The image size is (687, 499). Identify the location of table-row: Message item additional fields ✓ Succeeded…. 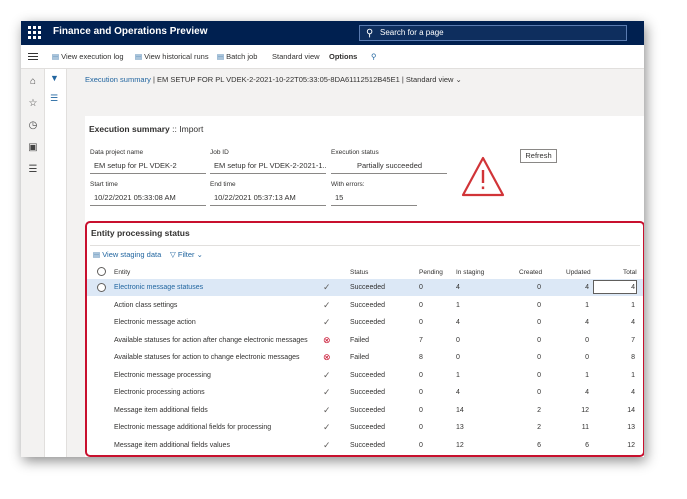
(365, 410).